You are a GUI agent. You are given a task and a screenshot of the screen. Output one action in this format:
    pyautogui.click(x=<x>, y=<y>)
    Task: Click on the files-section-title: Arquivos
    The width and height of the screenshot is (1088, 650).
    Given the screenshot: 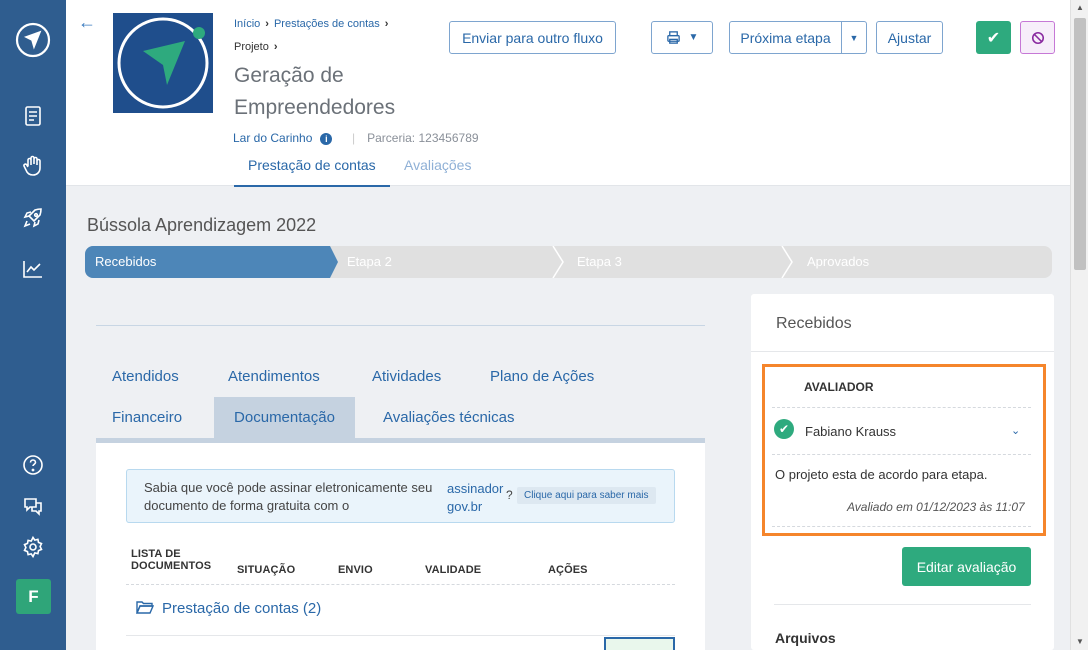 What is the action you would take?
    pyautogui.click(x=805, y=638)
    